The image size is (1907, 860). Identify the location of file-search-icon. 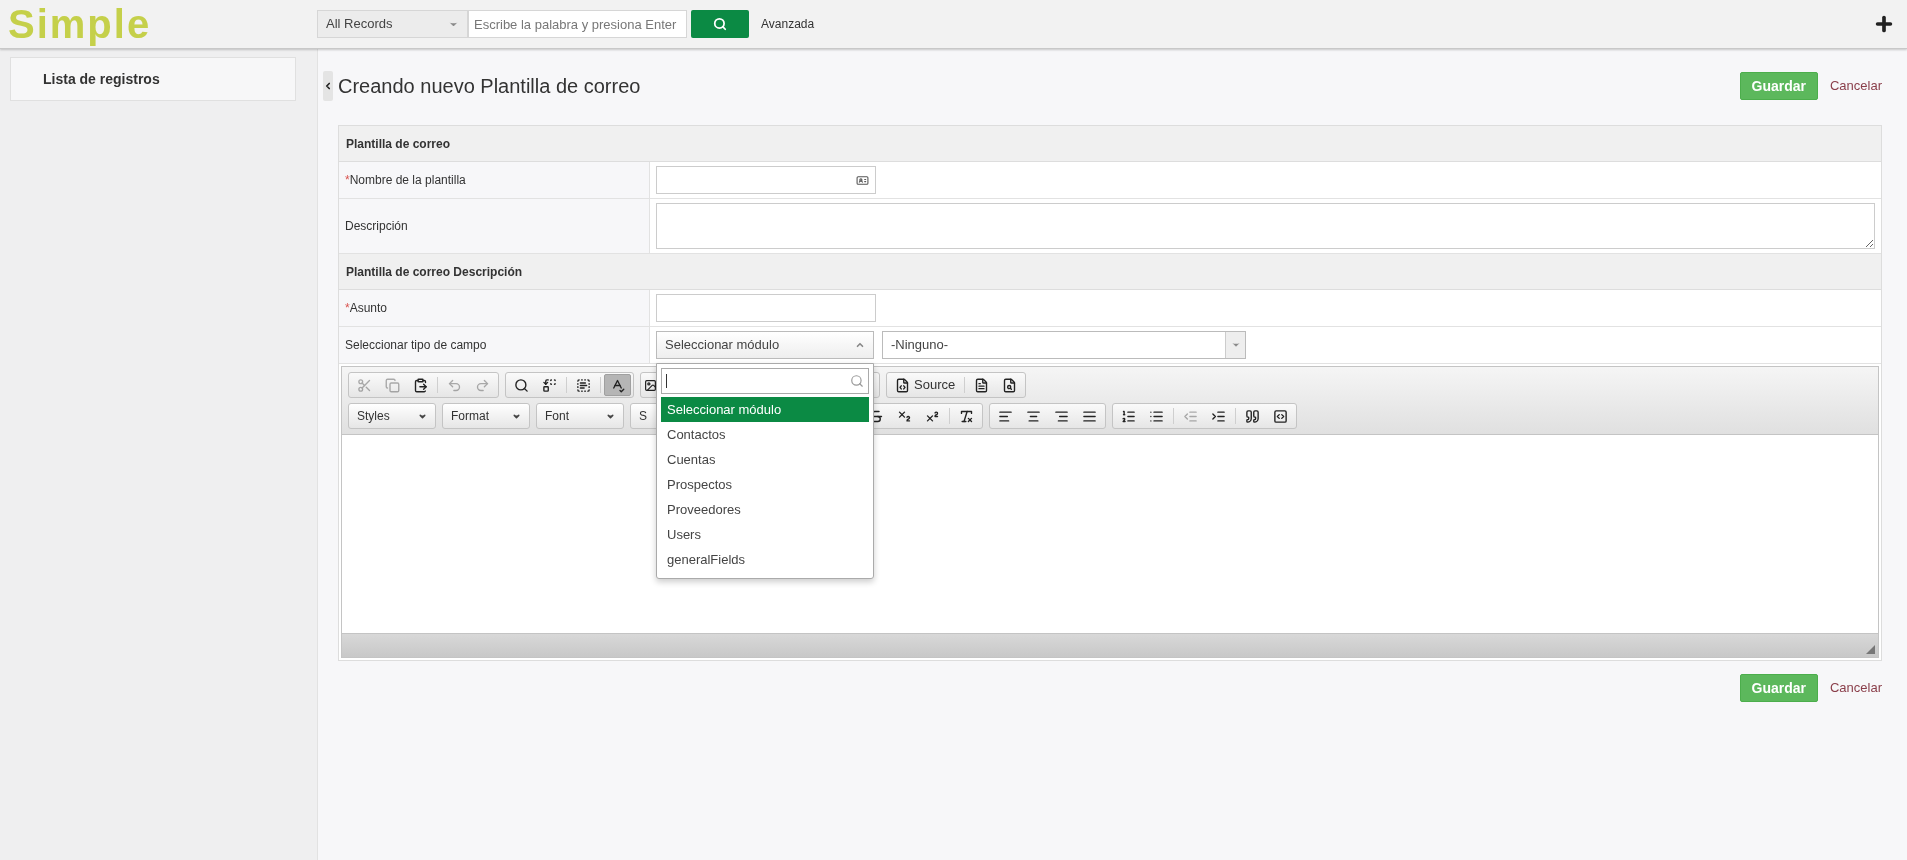
(1010, 385).